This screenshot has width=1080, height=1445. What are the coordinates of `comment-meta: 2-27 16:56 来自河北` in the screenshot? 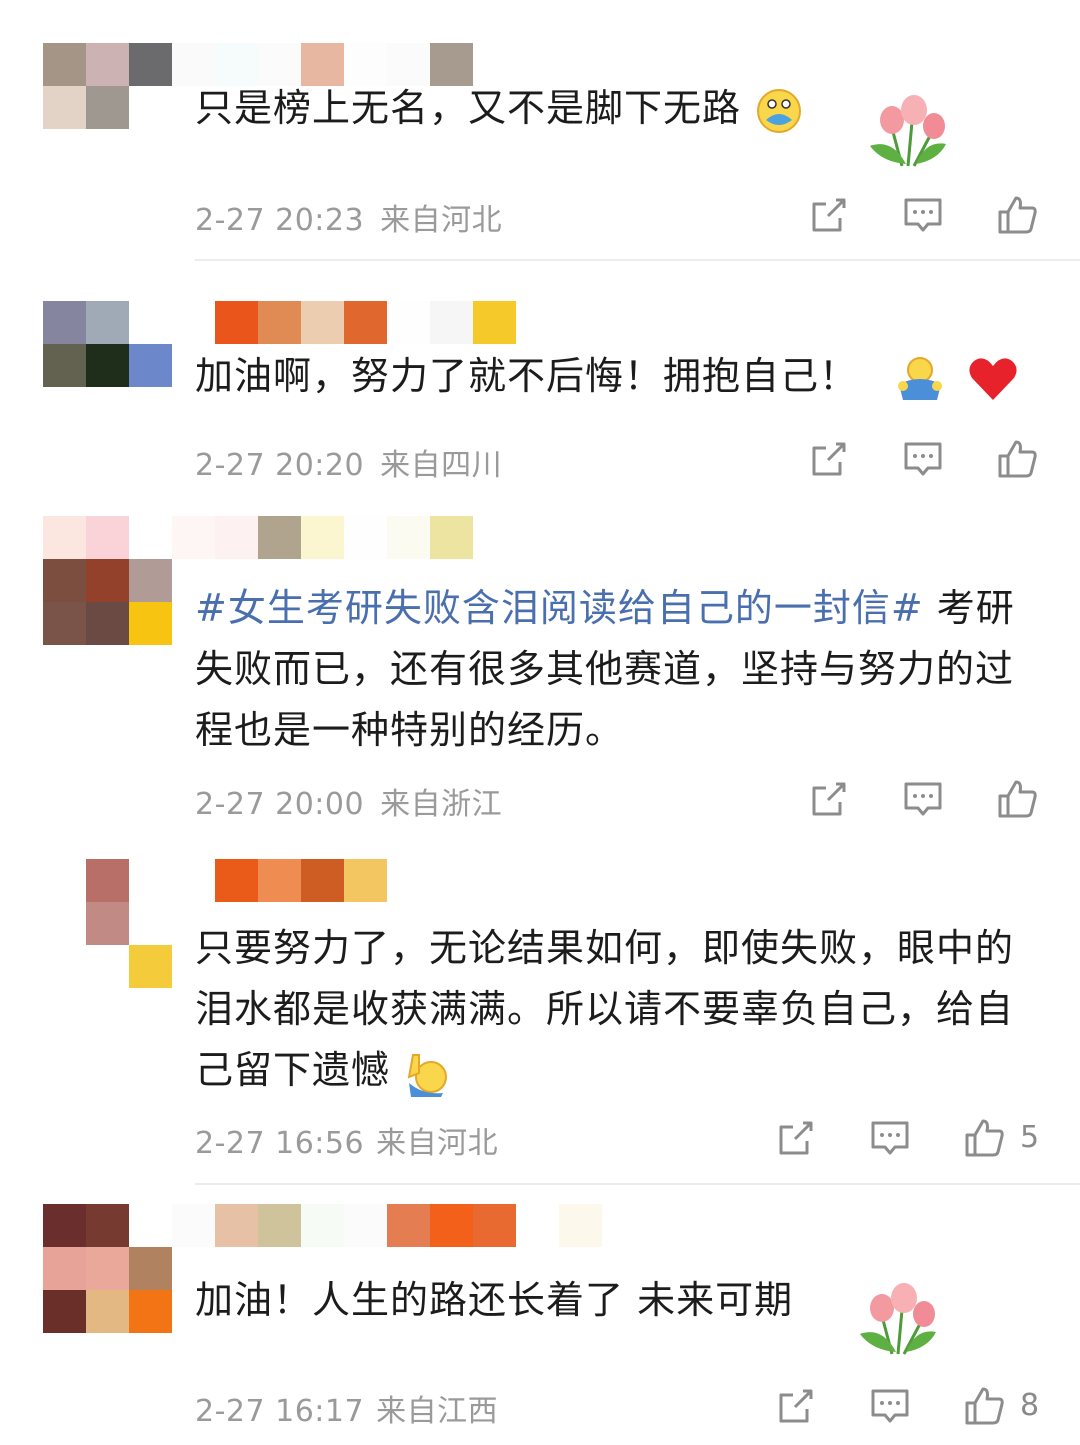 It's located at (346, 1140).